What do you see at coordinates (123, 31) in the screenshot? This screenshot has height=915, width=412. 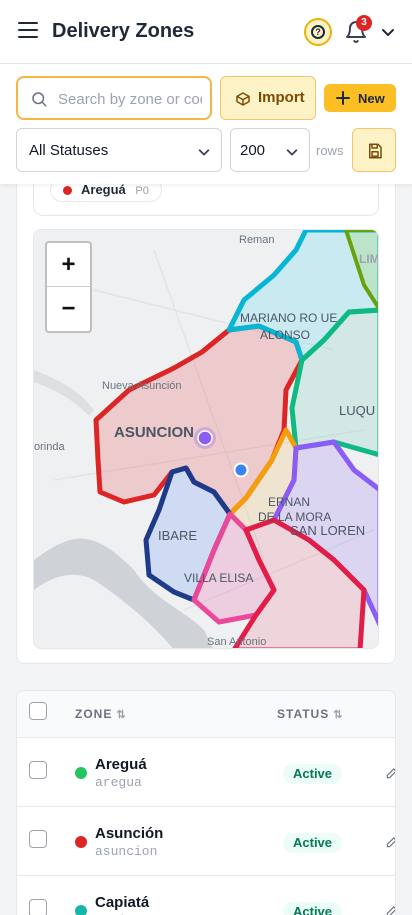 I see `page-title: Delivery Zones` at bounding box center [123, 31].